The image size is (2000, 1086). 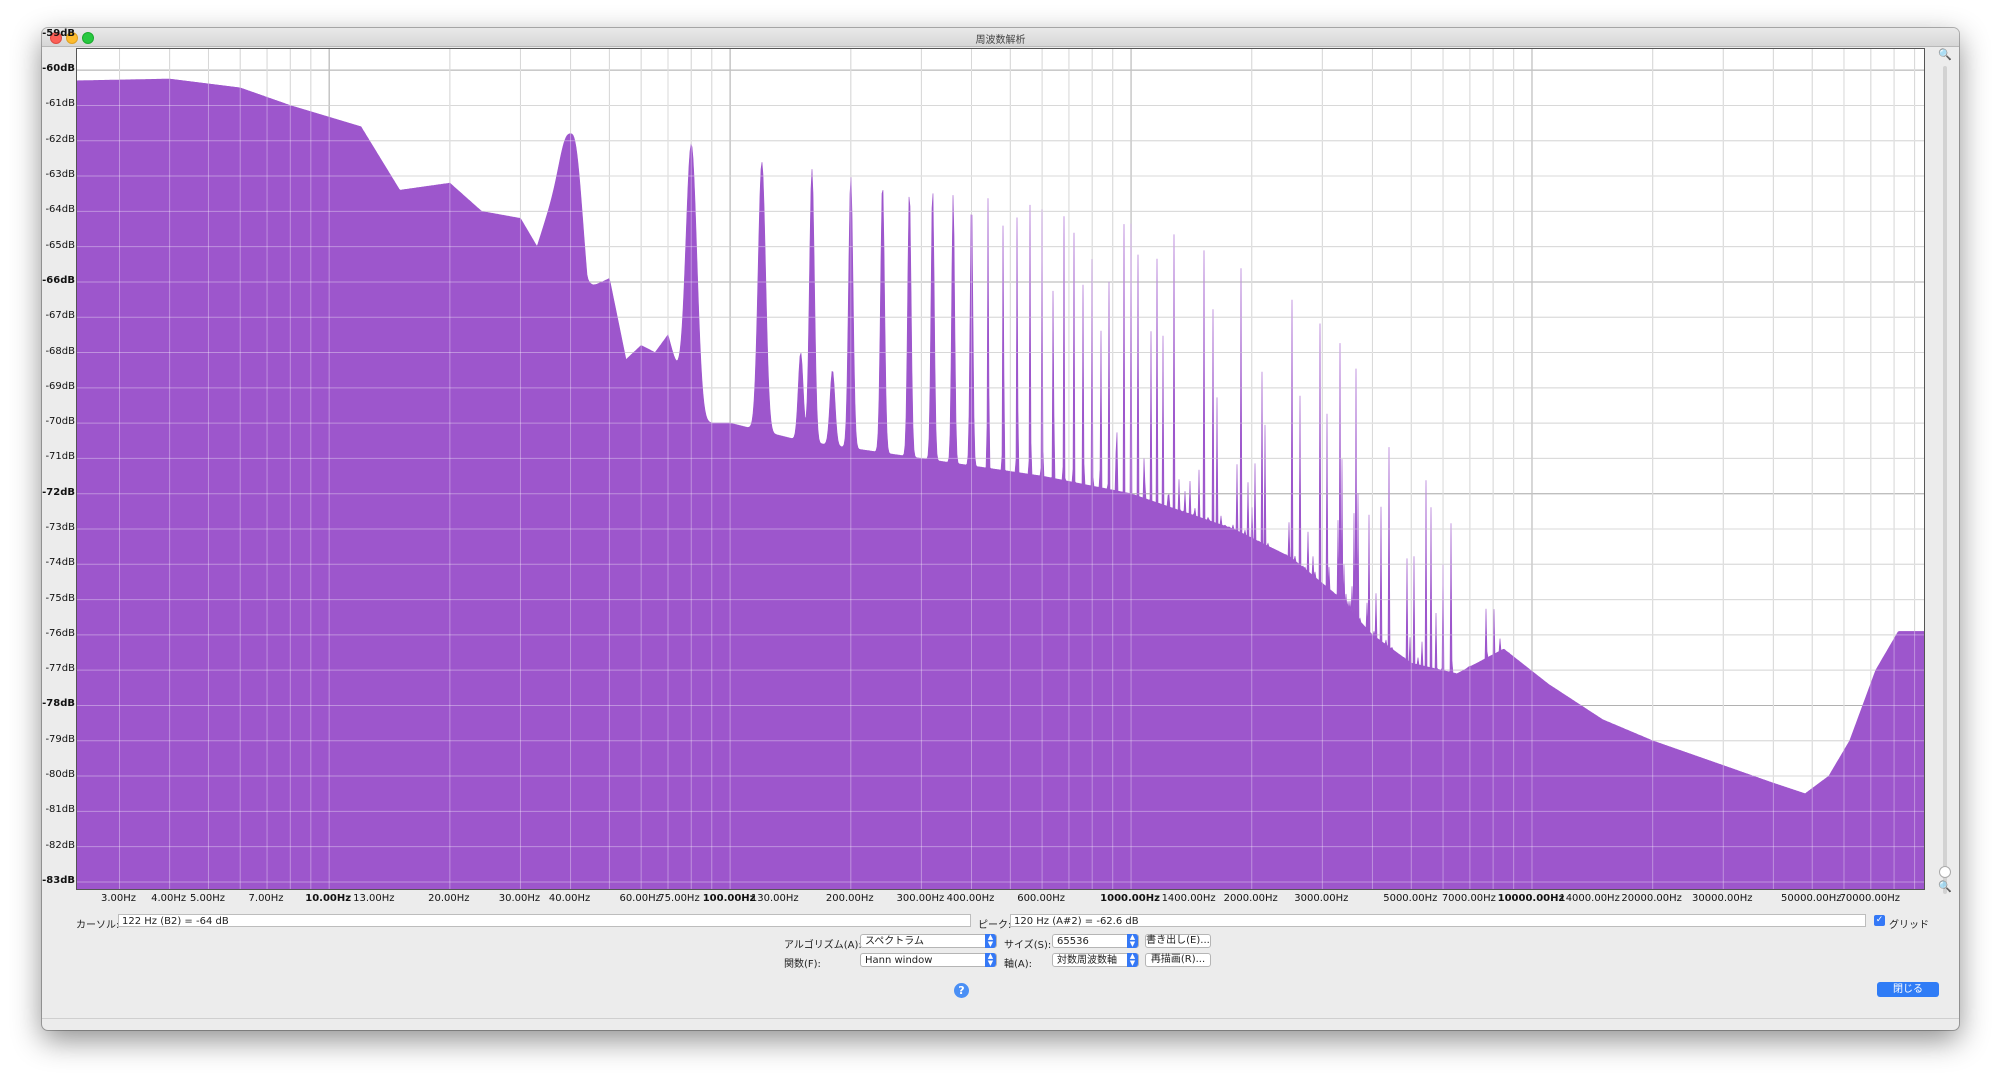 I want to click on algorithm-select: スペクトラム ▲ ▼, so click(x=928, y=941).